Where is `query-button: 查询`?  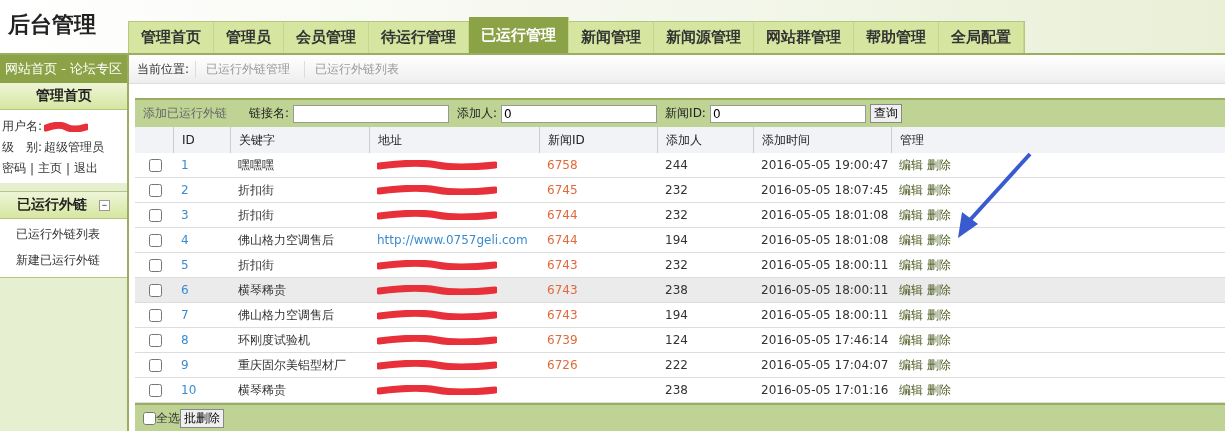 query-button: 查询 is located at coordinates (885, 113).